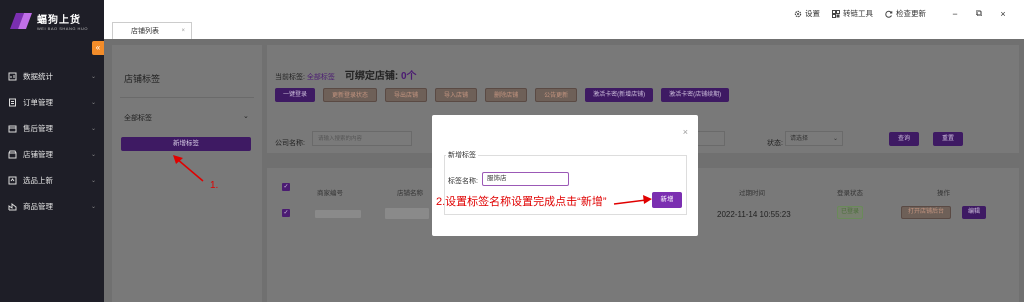 This screenshot has width=1024, height=302. What do you see at coordinates (320, 77) in the screenshot?
I see `current-tag-value: 全部标签` at bounding box center [320, 77].